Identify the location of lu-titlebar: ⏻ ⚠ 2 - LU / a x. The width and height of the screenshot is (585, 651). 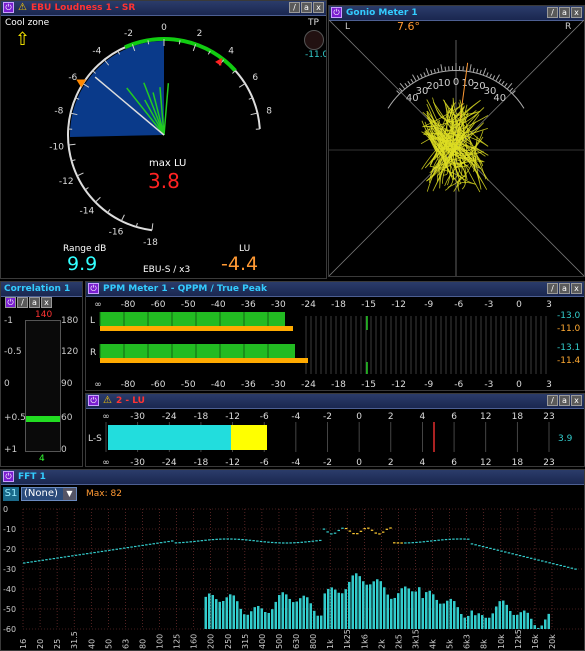
(335, 401).